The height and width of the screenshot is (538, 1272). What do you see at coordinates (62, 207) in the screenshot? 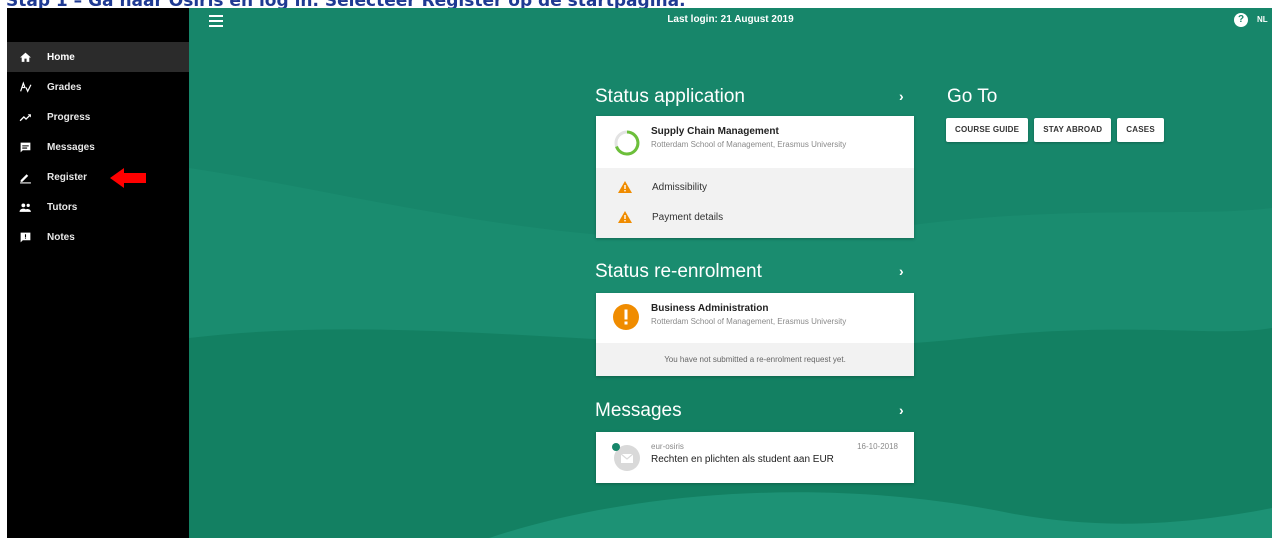
I see `sidebar-item-label: Tutors` at bounding box center [62, 207].